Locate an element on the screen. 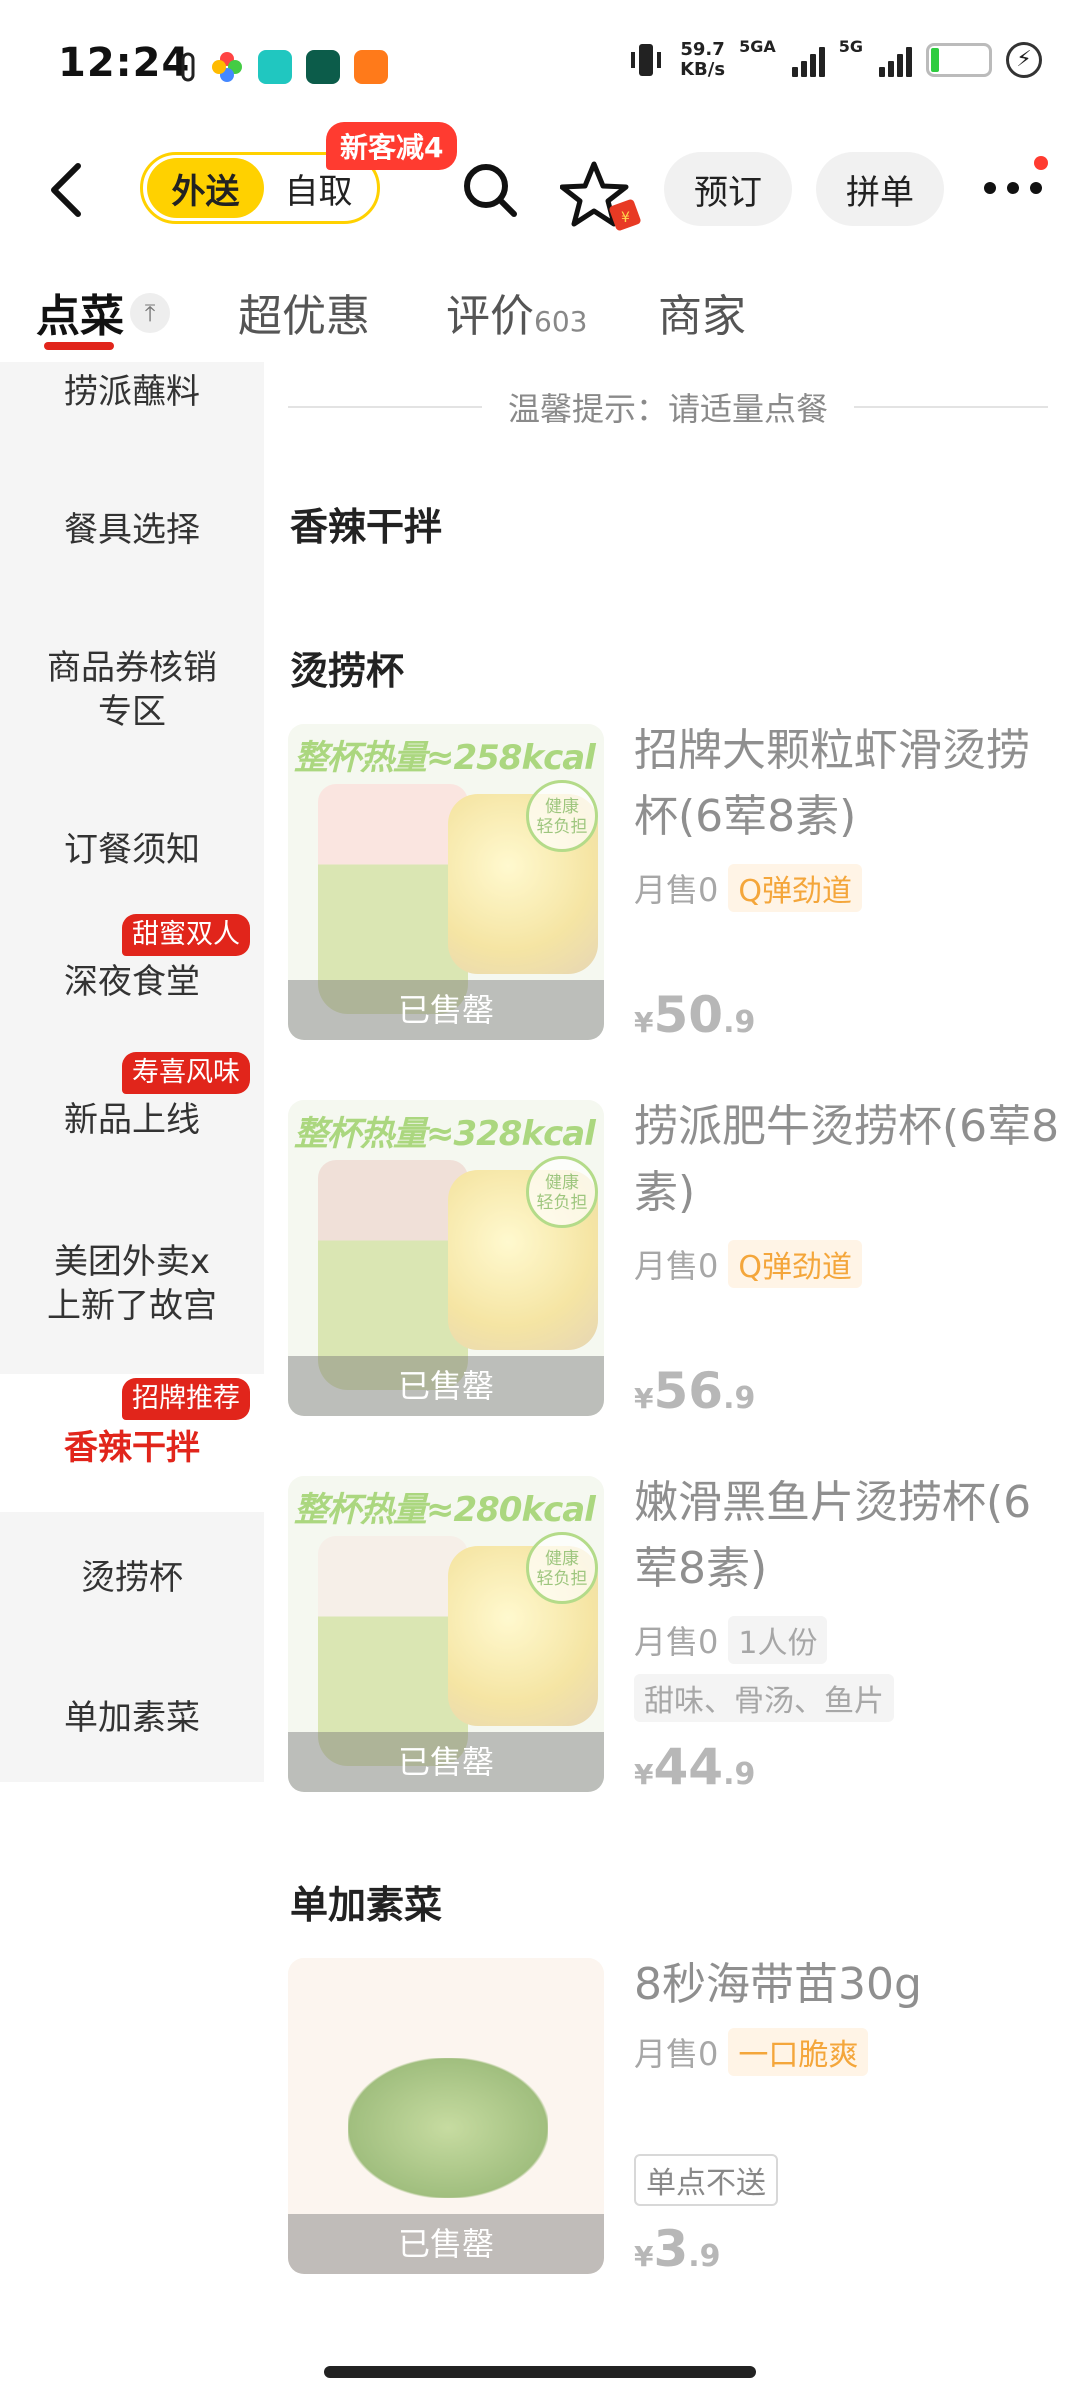  product-name: 嫩滑黑鱼片烫捞杯(6荤8素) is located at coordinates (833, 1535).